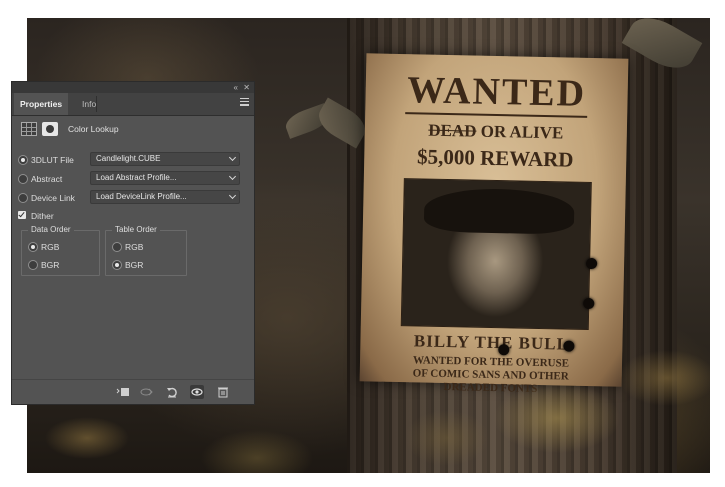 This screenshot has width=725, height=487. Describe the element at coordinates (63, 265) in the screenshot. I see `data-order-bgr: BGR` at that location.